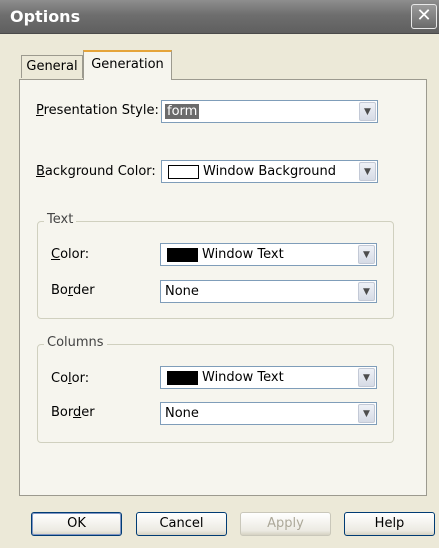  What do you see at coordinates (96, 171) in the screenshot?
I see `background-color-label: Background Color:` at bounding box center [96, 171].